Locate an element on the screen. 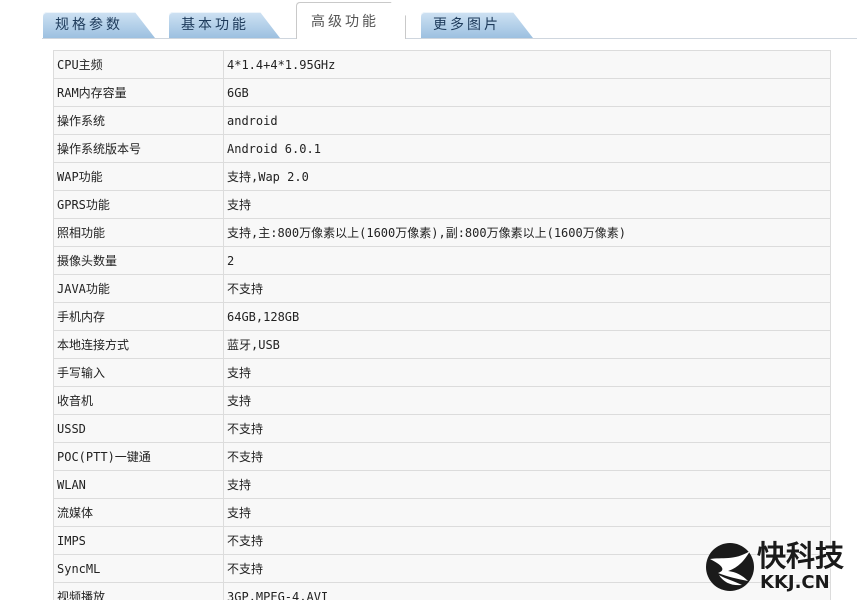  spec-row: POC(PTT)一键通 不支持 is located at coordinates (442, 456).